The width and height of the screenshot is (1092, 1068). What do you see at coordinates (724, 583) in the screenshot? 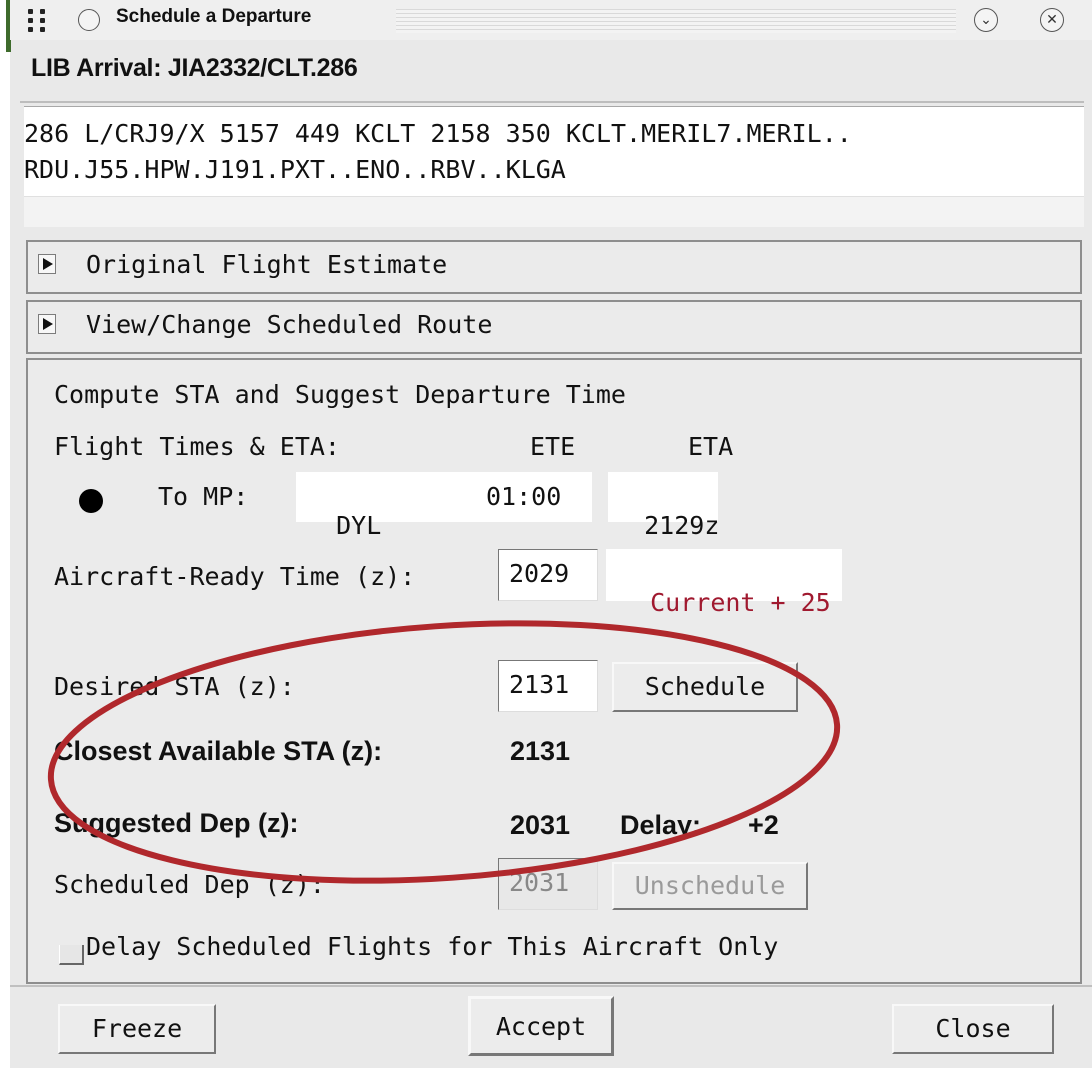
I see `current-offset-box: Current + 25` at bounding box center [724, 583].